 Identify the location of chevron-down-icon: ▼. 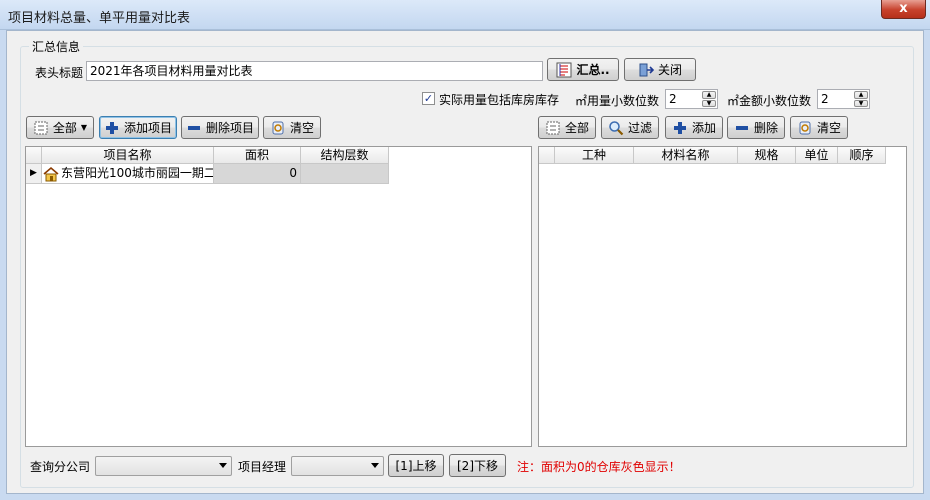
(84, 127).